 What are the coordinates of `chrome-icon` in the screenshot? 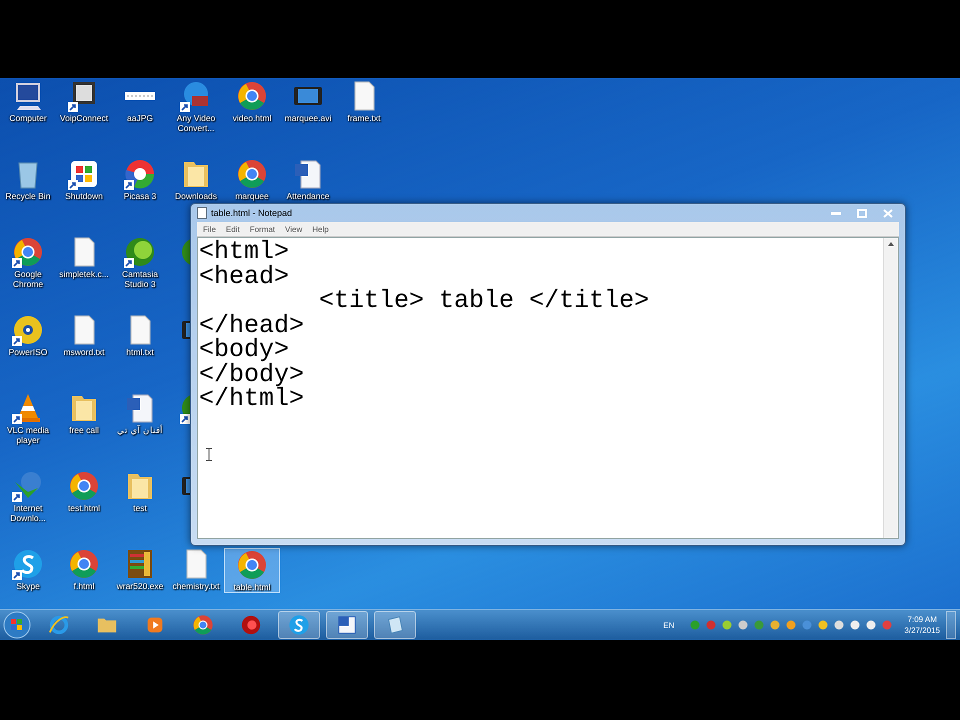 It's located at (203, 625).